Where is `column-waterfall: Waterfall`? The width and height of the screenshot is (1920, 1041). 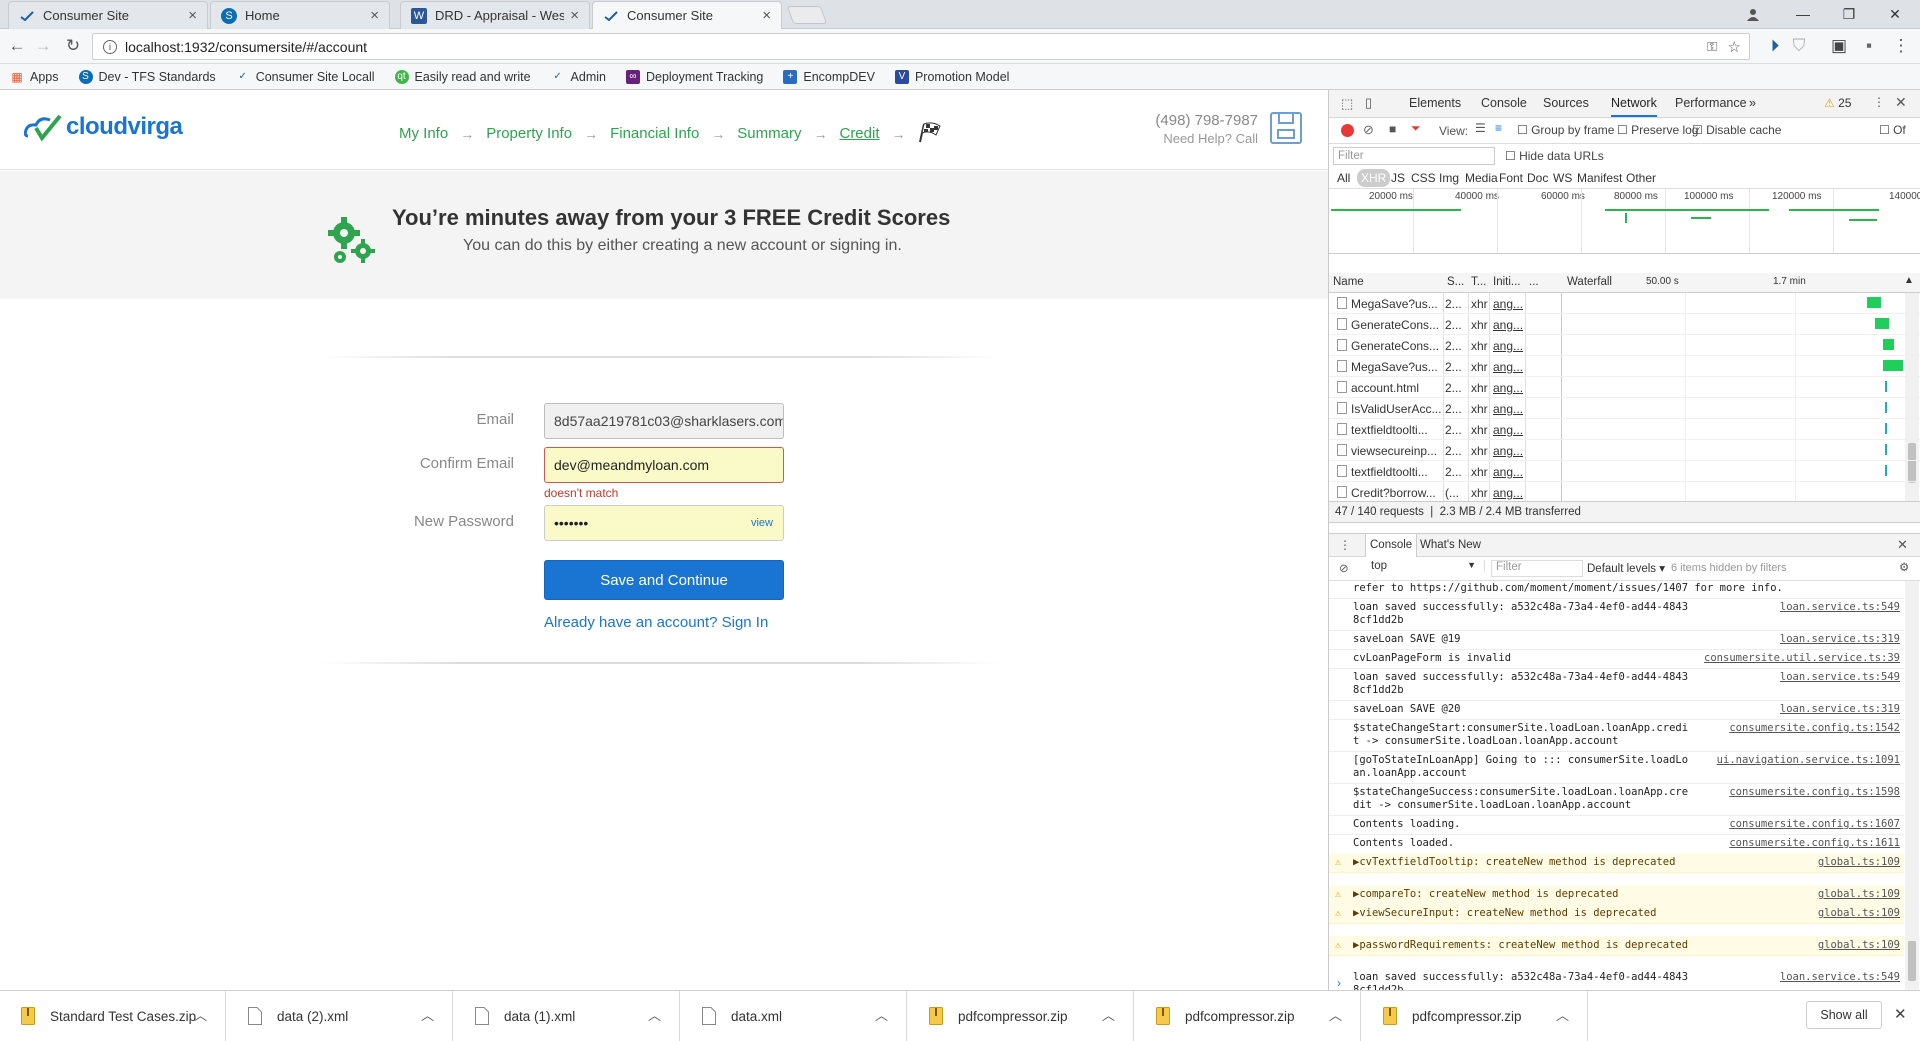 column-waterfall: Waterfall is located at coordinates (1589, 282).